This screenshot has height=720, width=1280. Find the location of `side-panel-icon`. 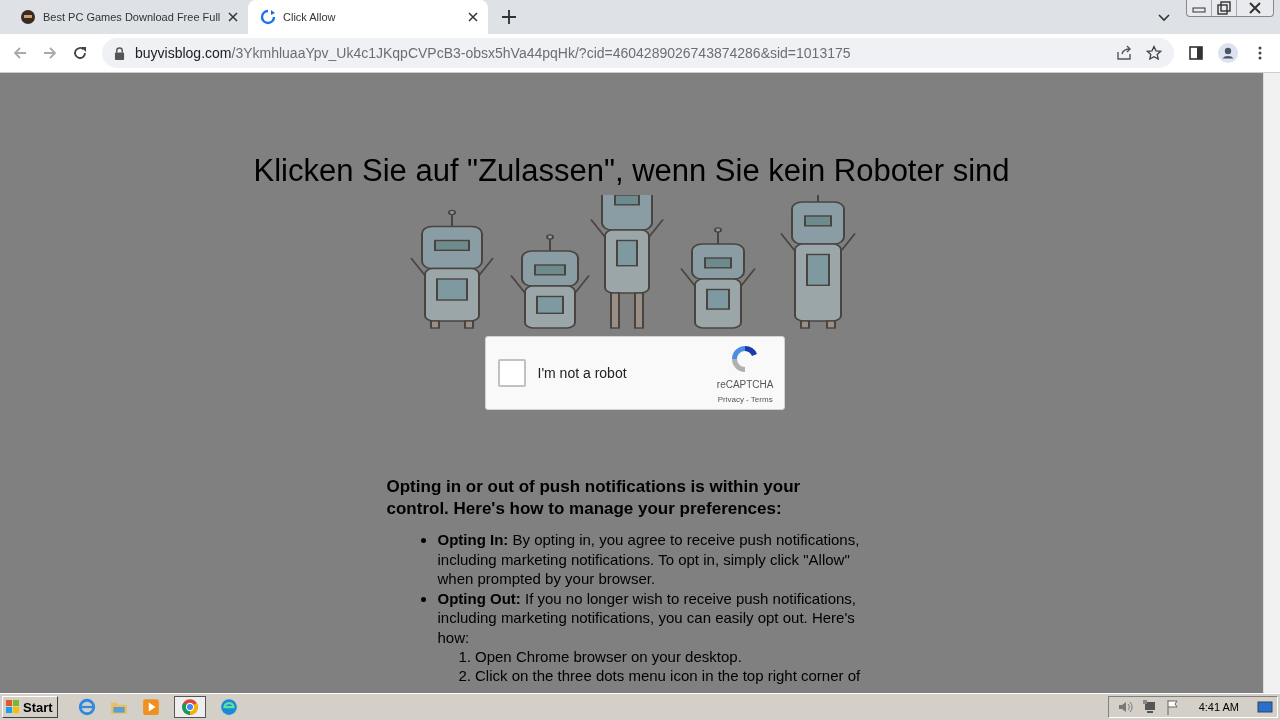

side-panel-icon is located at coordinates (1196, 53).